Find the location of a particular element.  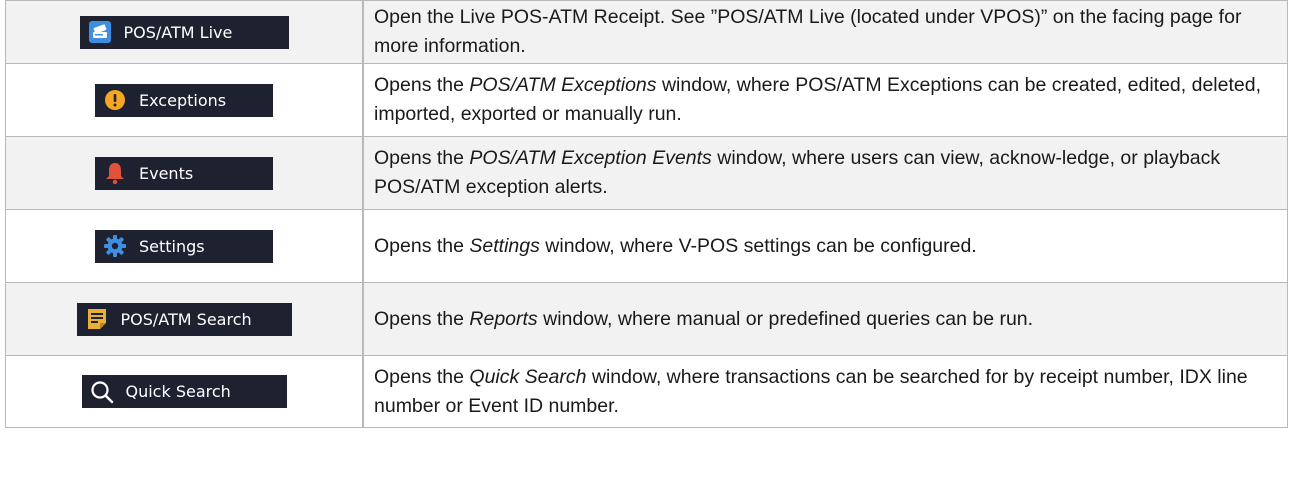

note-icon is located at coordinates (97, 319).